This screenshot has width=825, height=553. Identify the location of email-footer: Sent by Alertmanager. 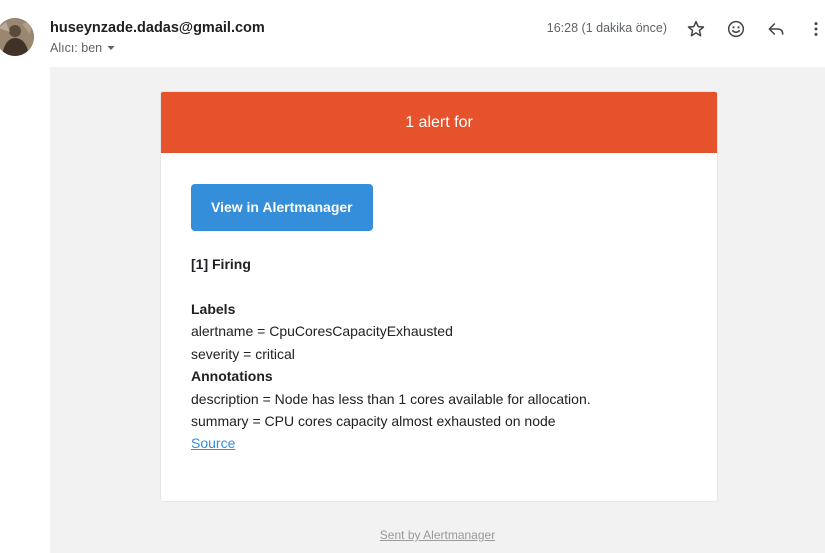
(437, 535).